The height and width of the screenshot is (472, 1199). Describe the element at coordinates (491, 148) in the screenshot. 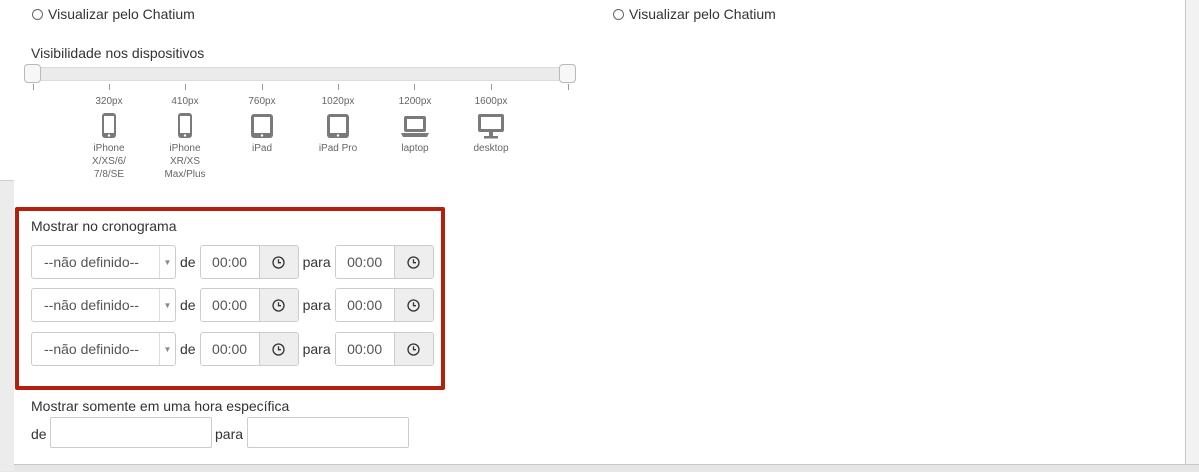

I see `breakpoint-name-line: desktop` at that location.